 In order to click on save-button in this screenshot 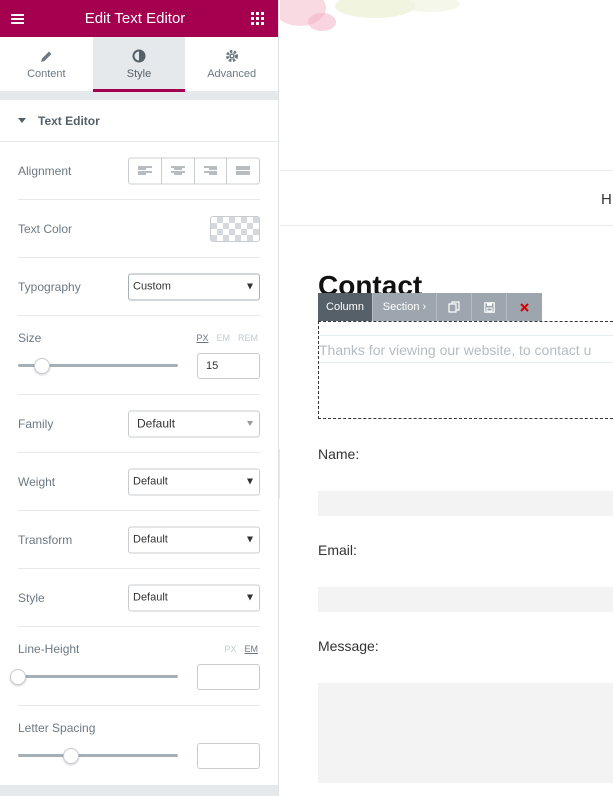, I will do `click(489, 307)`.